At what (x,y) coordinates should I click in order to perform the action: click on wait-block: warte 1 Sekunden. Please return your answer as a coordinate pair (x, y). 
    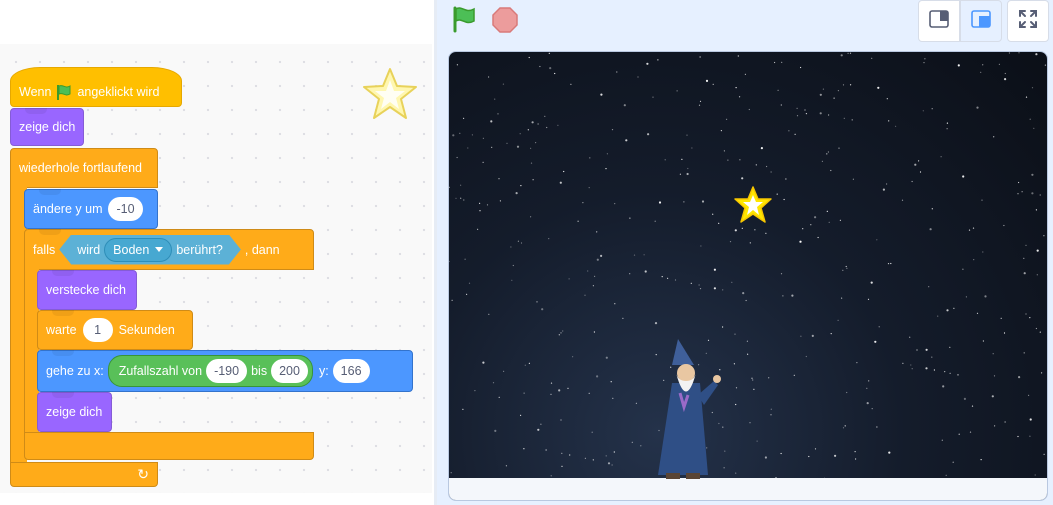
    Looking at the image, I should click on (115, 330).